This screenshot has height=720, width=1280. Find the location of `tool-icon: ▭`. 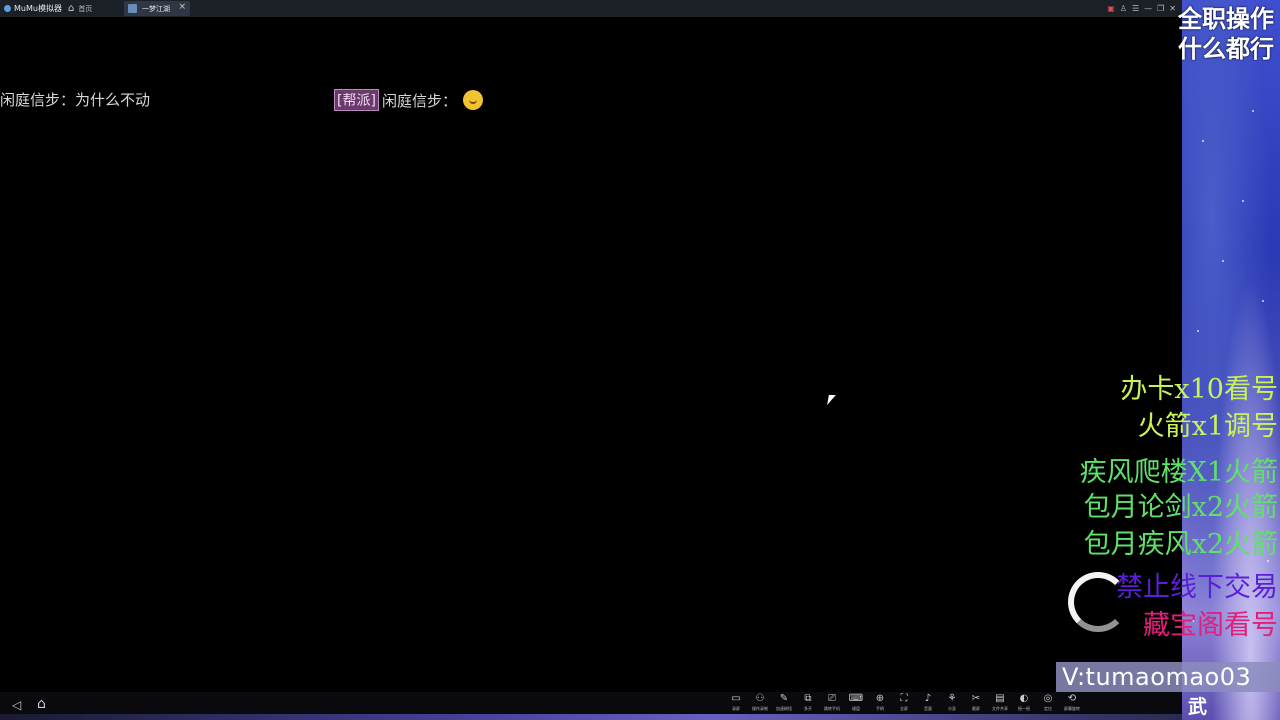

tool-icon: ▭ is located at coordinates (736, 698).